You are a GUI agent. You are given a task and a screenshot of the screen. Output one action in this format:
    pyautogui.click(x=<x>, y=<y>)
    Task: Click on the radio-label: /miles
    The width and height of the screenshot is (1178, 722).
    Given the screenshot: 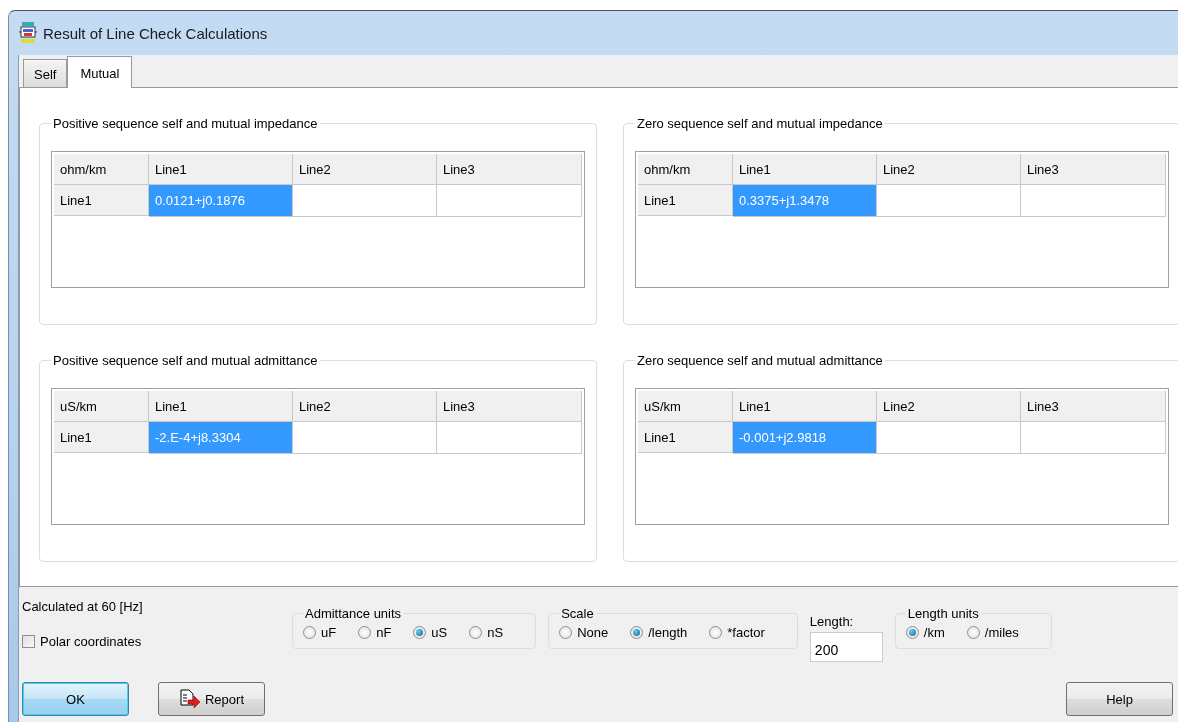 What is the action you would take?
    pyautogui.click(x=1001, y=632)
    